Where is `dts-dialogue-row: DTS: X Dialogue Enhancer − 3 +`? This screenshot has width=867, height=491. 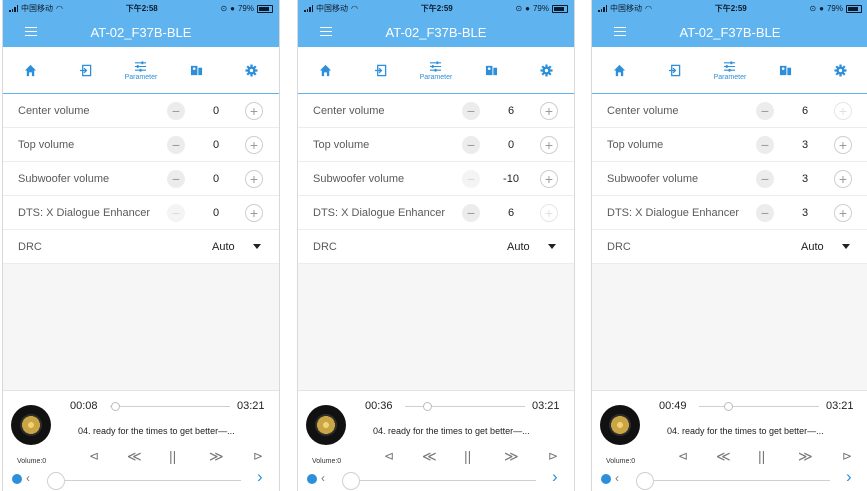
dts-dialogue-row: DTS: X Dialogue Enhancer − 3 + is located at coordinates (729, 213).